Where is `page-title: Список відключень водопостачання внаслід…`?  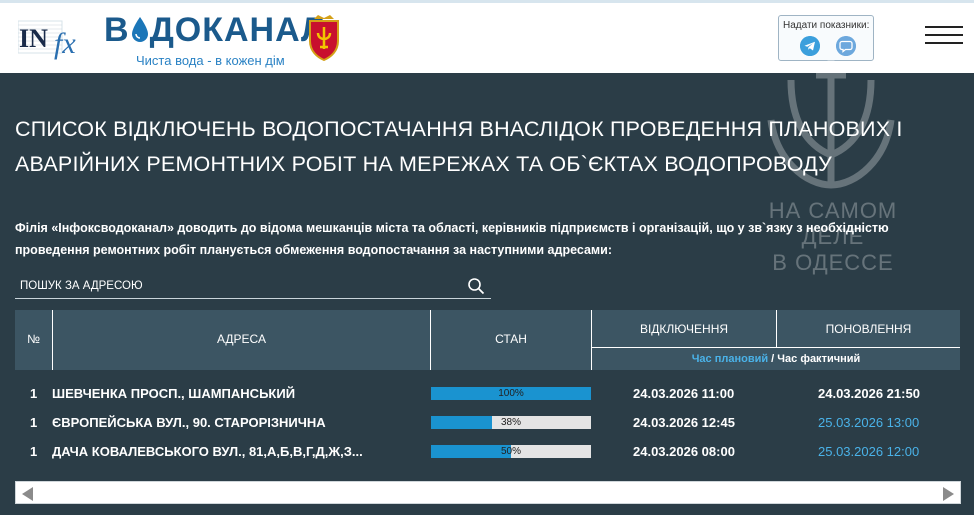 page-title: Список відключень водопостачання внаслід… is located at coordinates (459, 146).